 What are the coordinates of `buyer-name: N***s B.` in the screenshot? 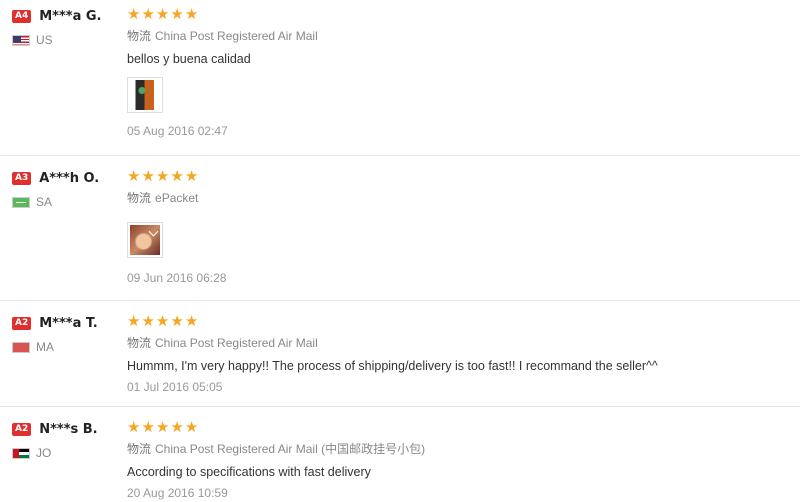 It's located at (68, 429).